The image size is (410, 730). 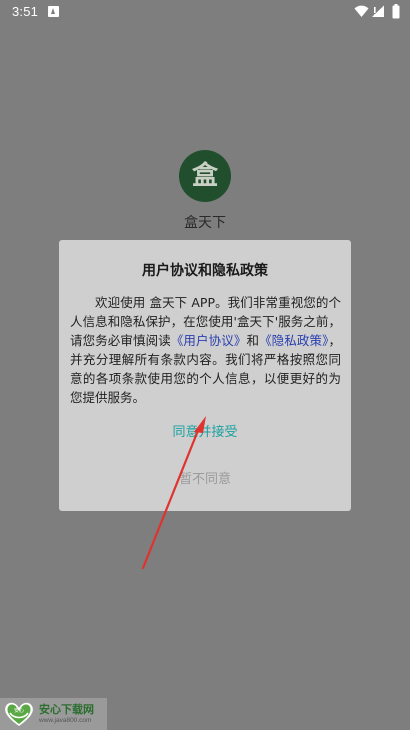 I want to click on notification-icon, so click(x=53, y=11).